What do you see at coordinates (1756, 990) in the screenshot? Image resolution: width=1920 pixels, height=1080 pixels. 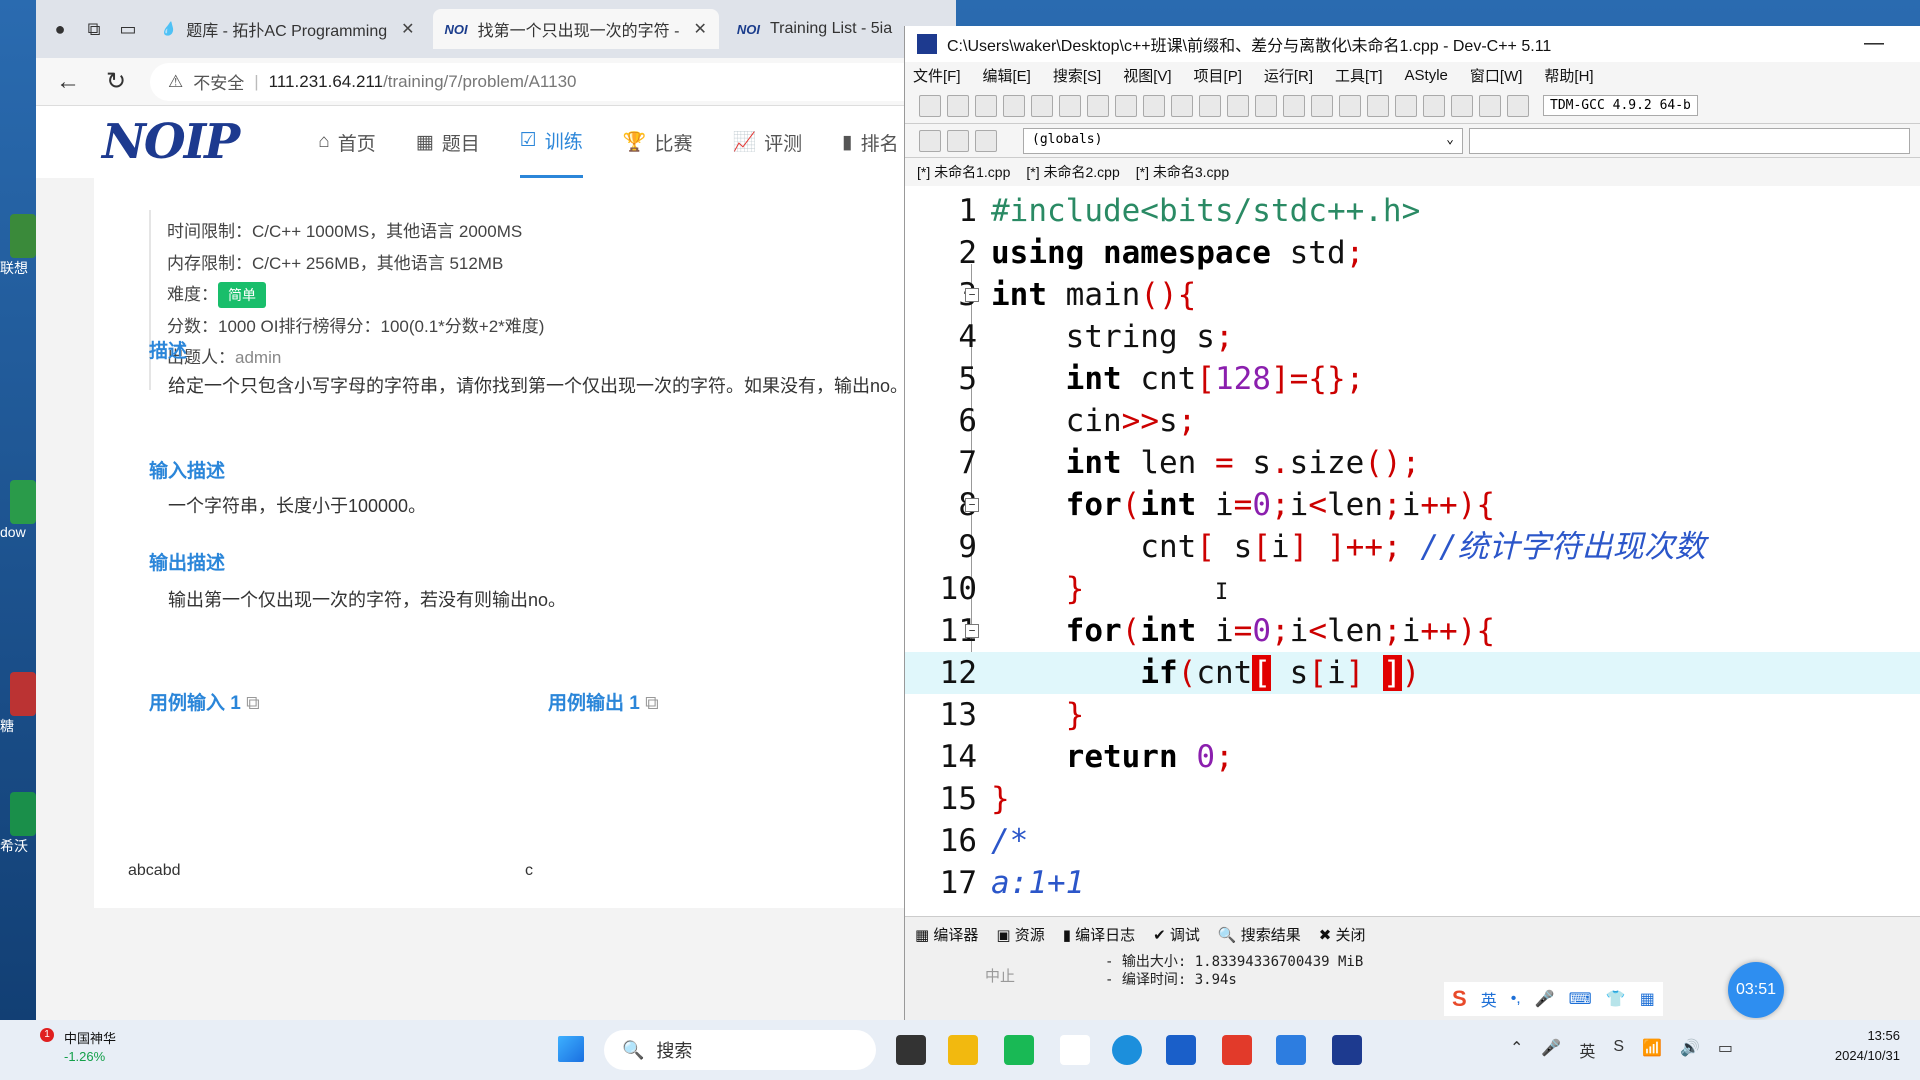 I see `recording-timer: 03:51` at bounding box center [1756, 990].